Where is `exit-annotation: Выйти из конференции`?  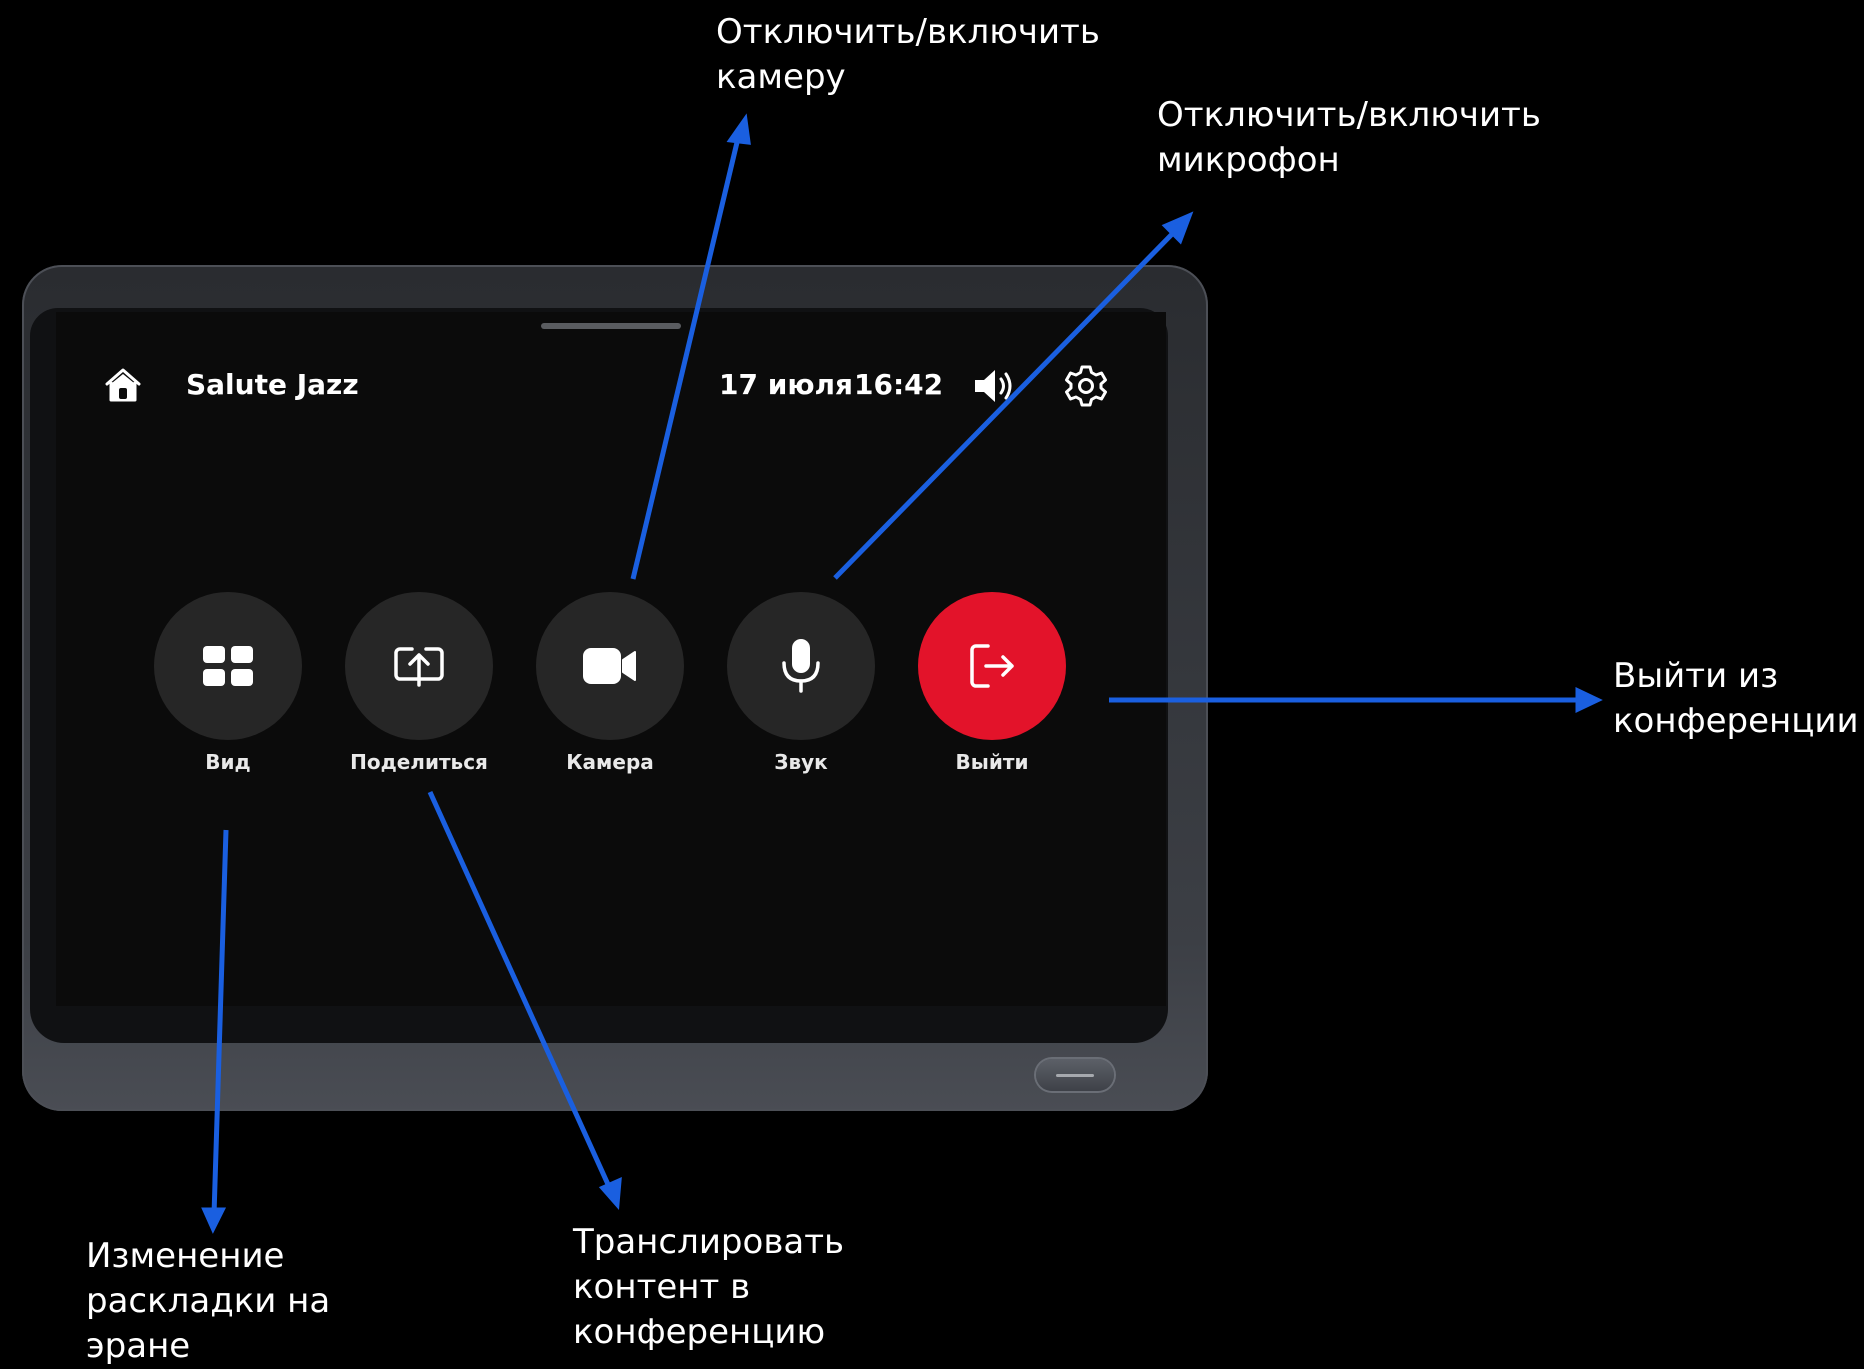 exit-annotation: Выйти из конференции is located at coordinates (1736, 698).